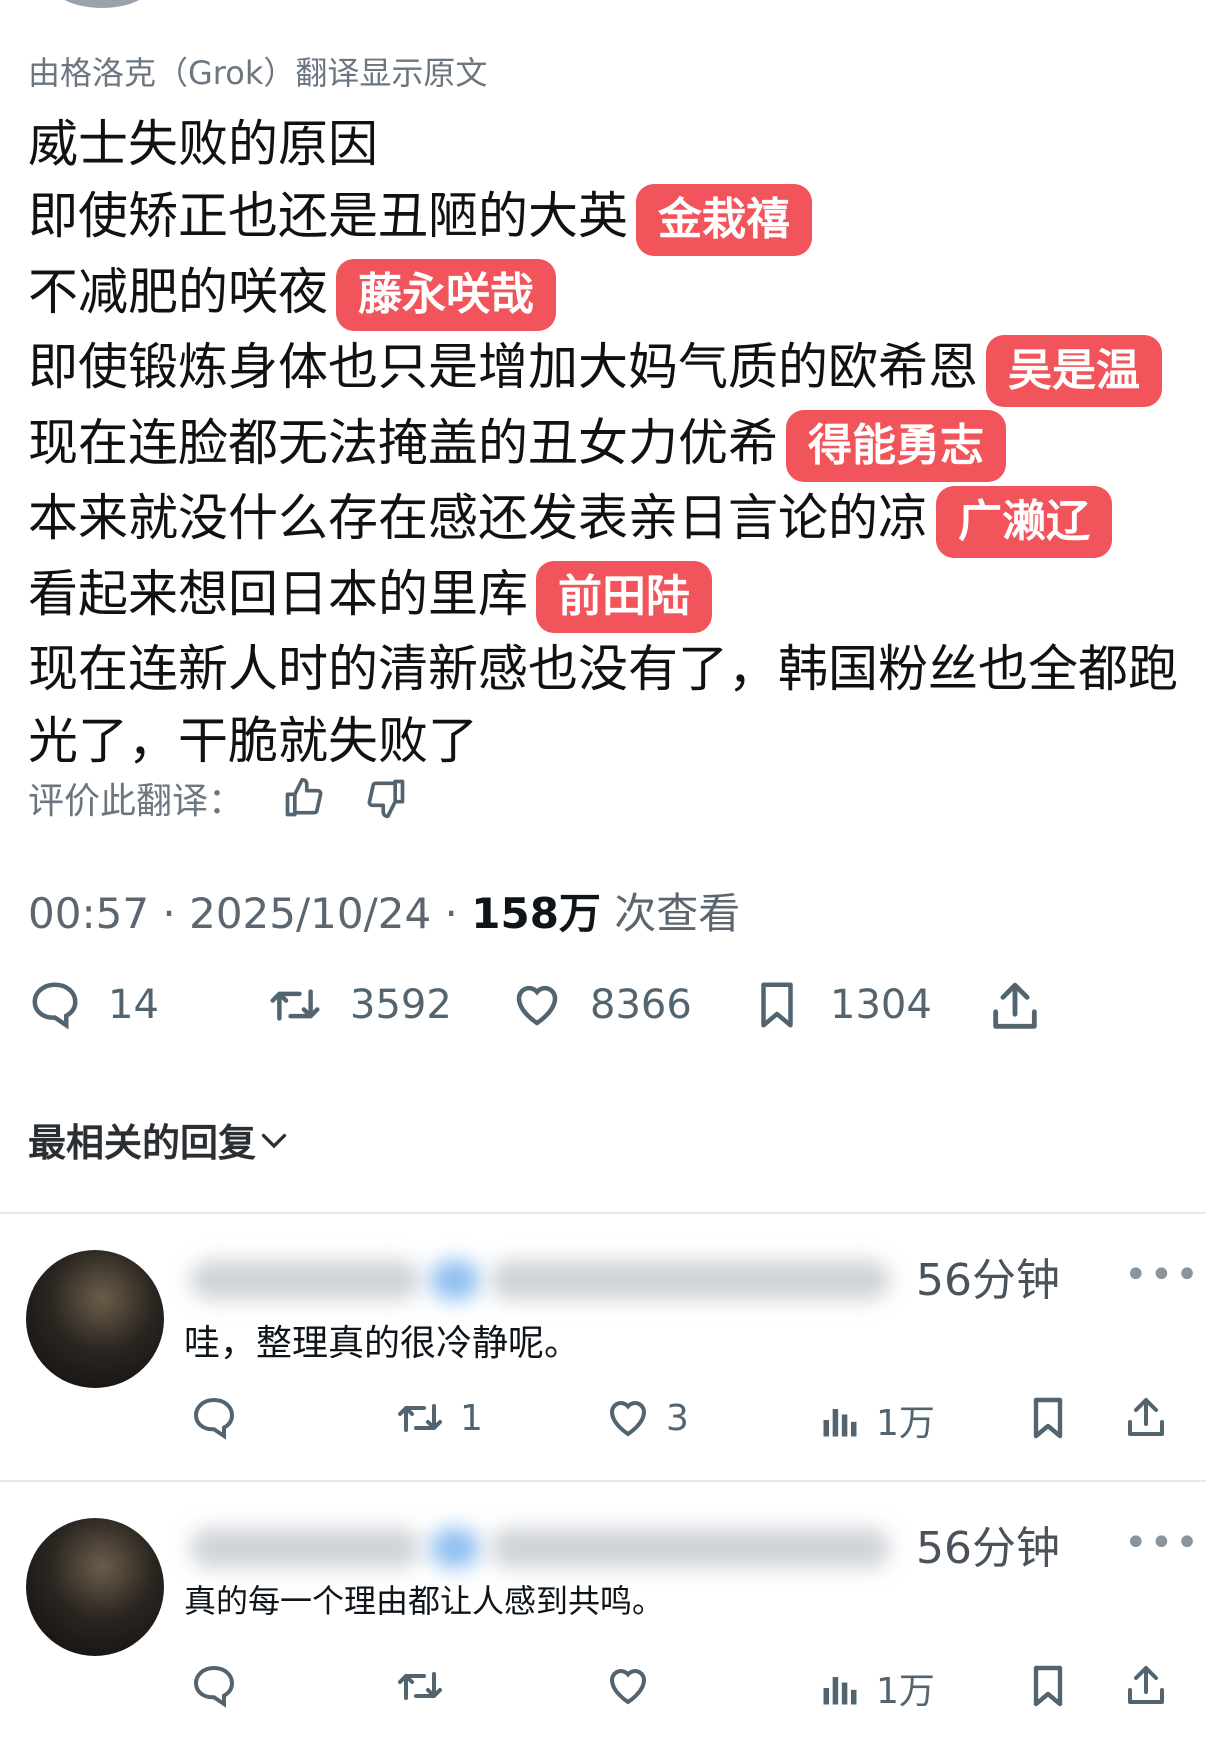 The width and height of the screenshot is (1206, 1753). I want to click on reply-text: 真的每一个理由都让人感到共鸣。, so click(424, 1601).